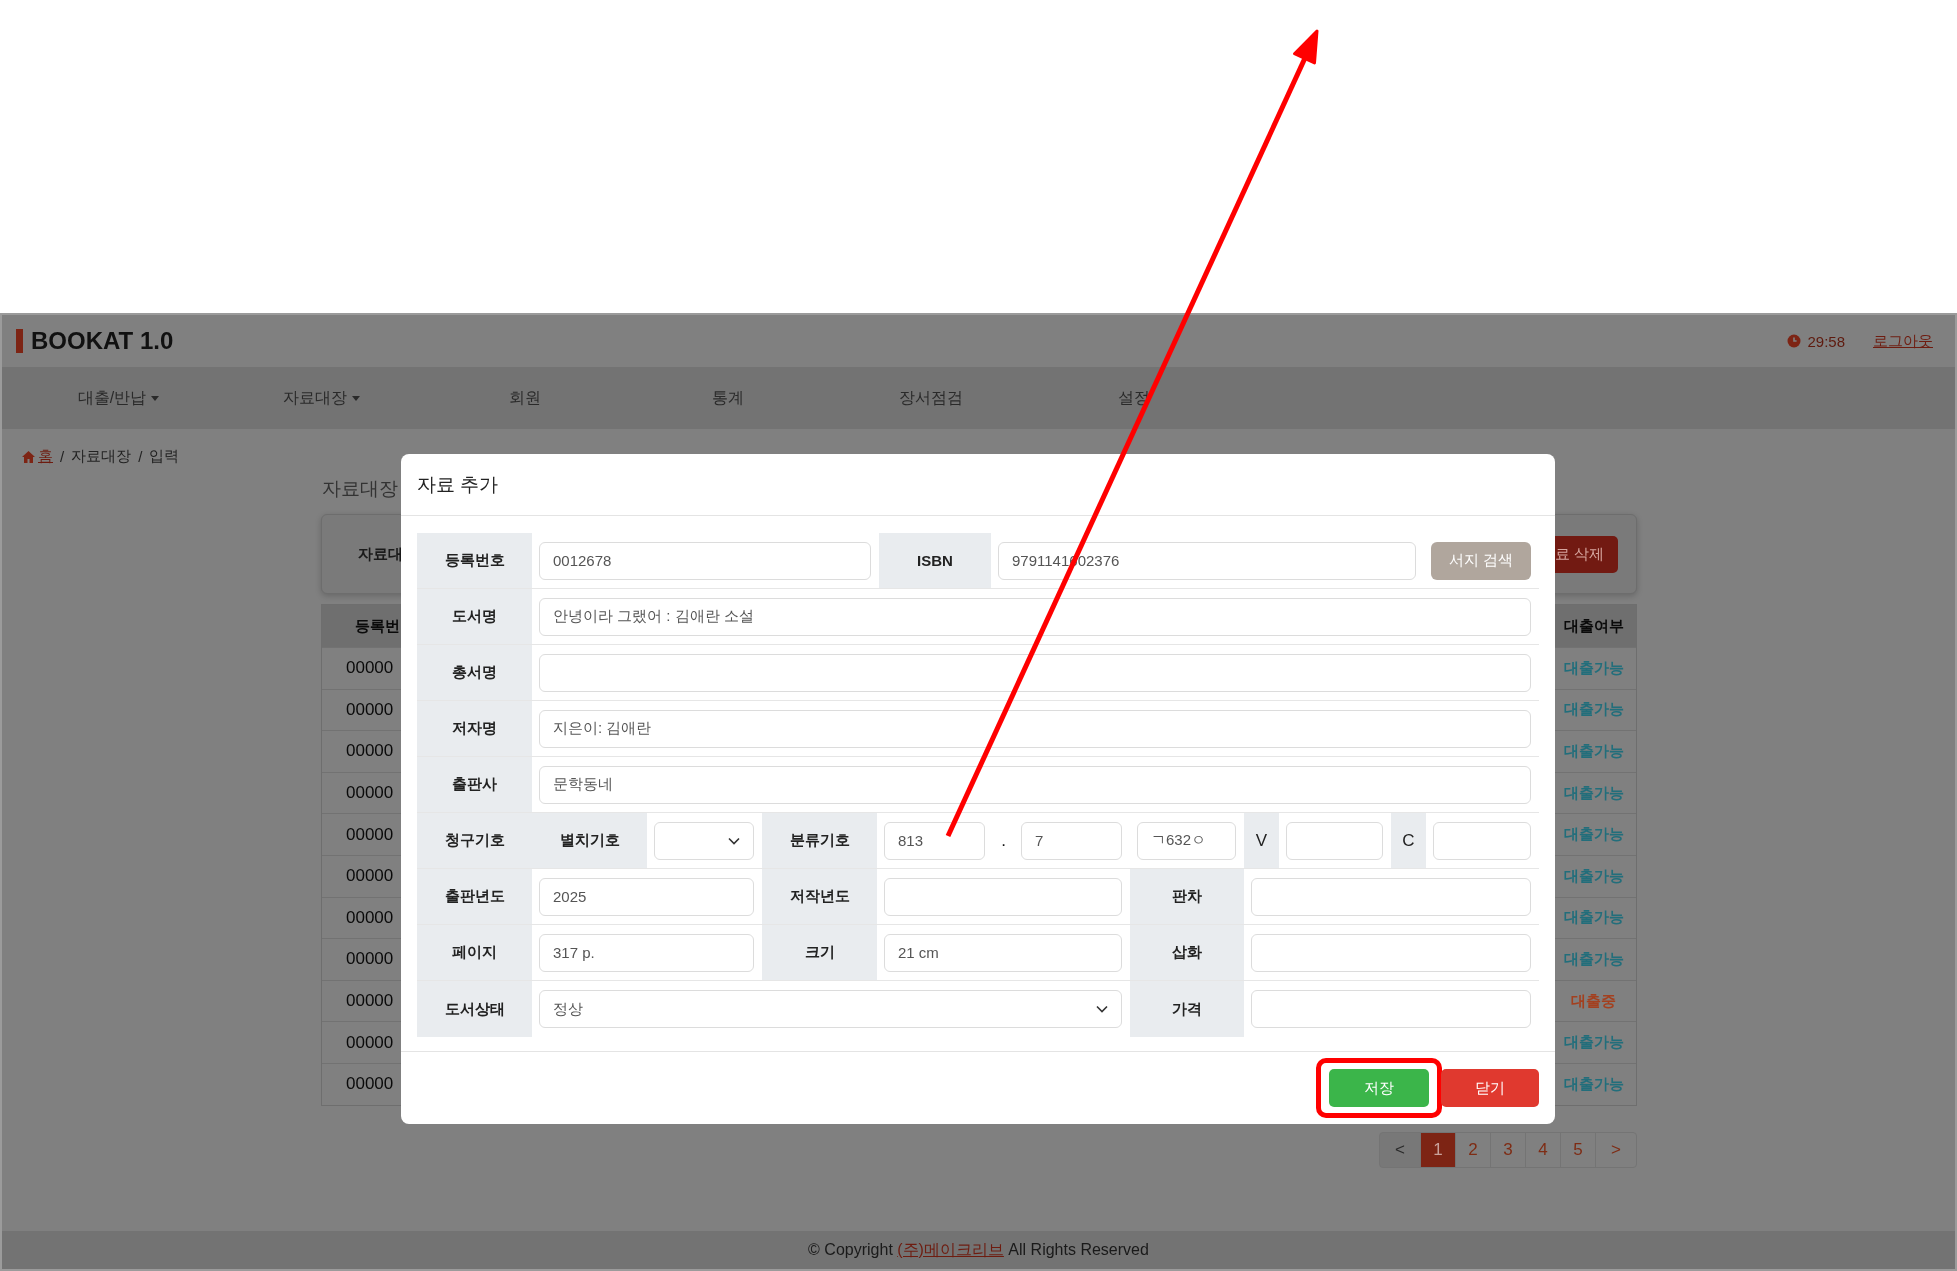 This screenshot has height=1271, width=1957. Describe the element at coordinates (474, 1009) in the screenshot. I see `field-label: 도서상태` at that location.